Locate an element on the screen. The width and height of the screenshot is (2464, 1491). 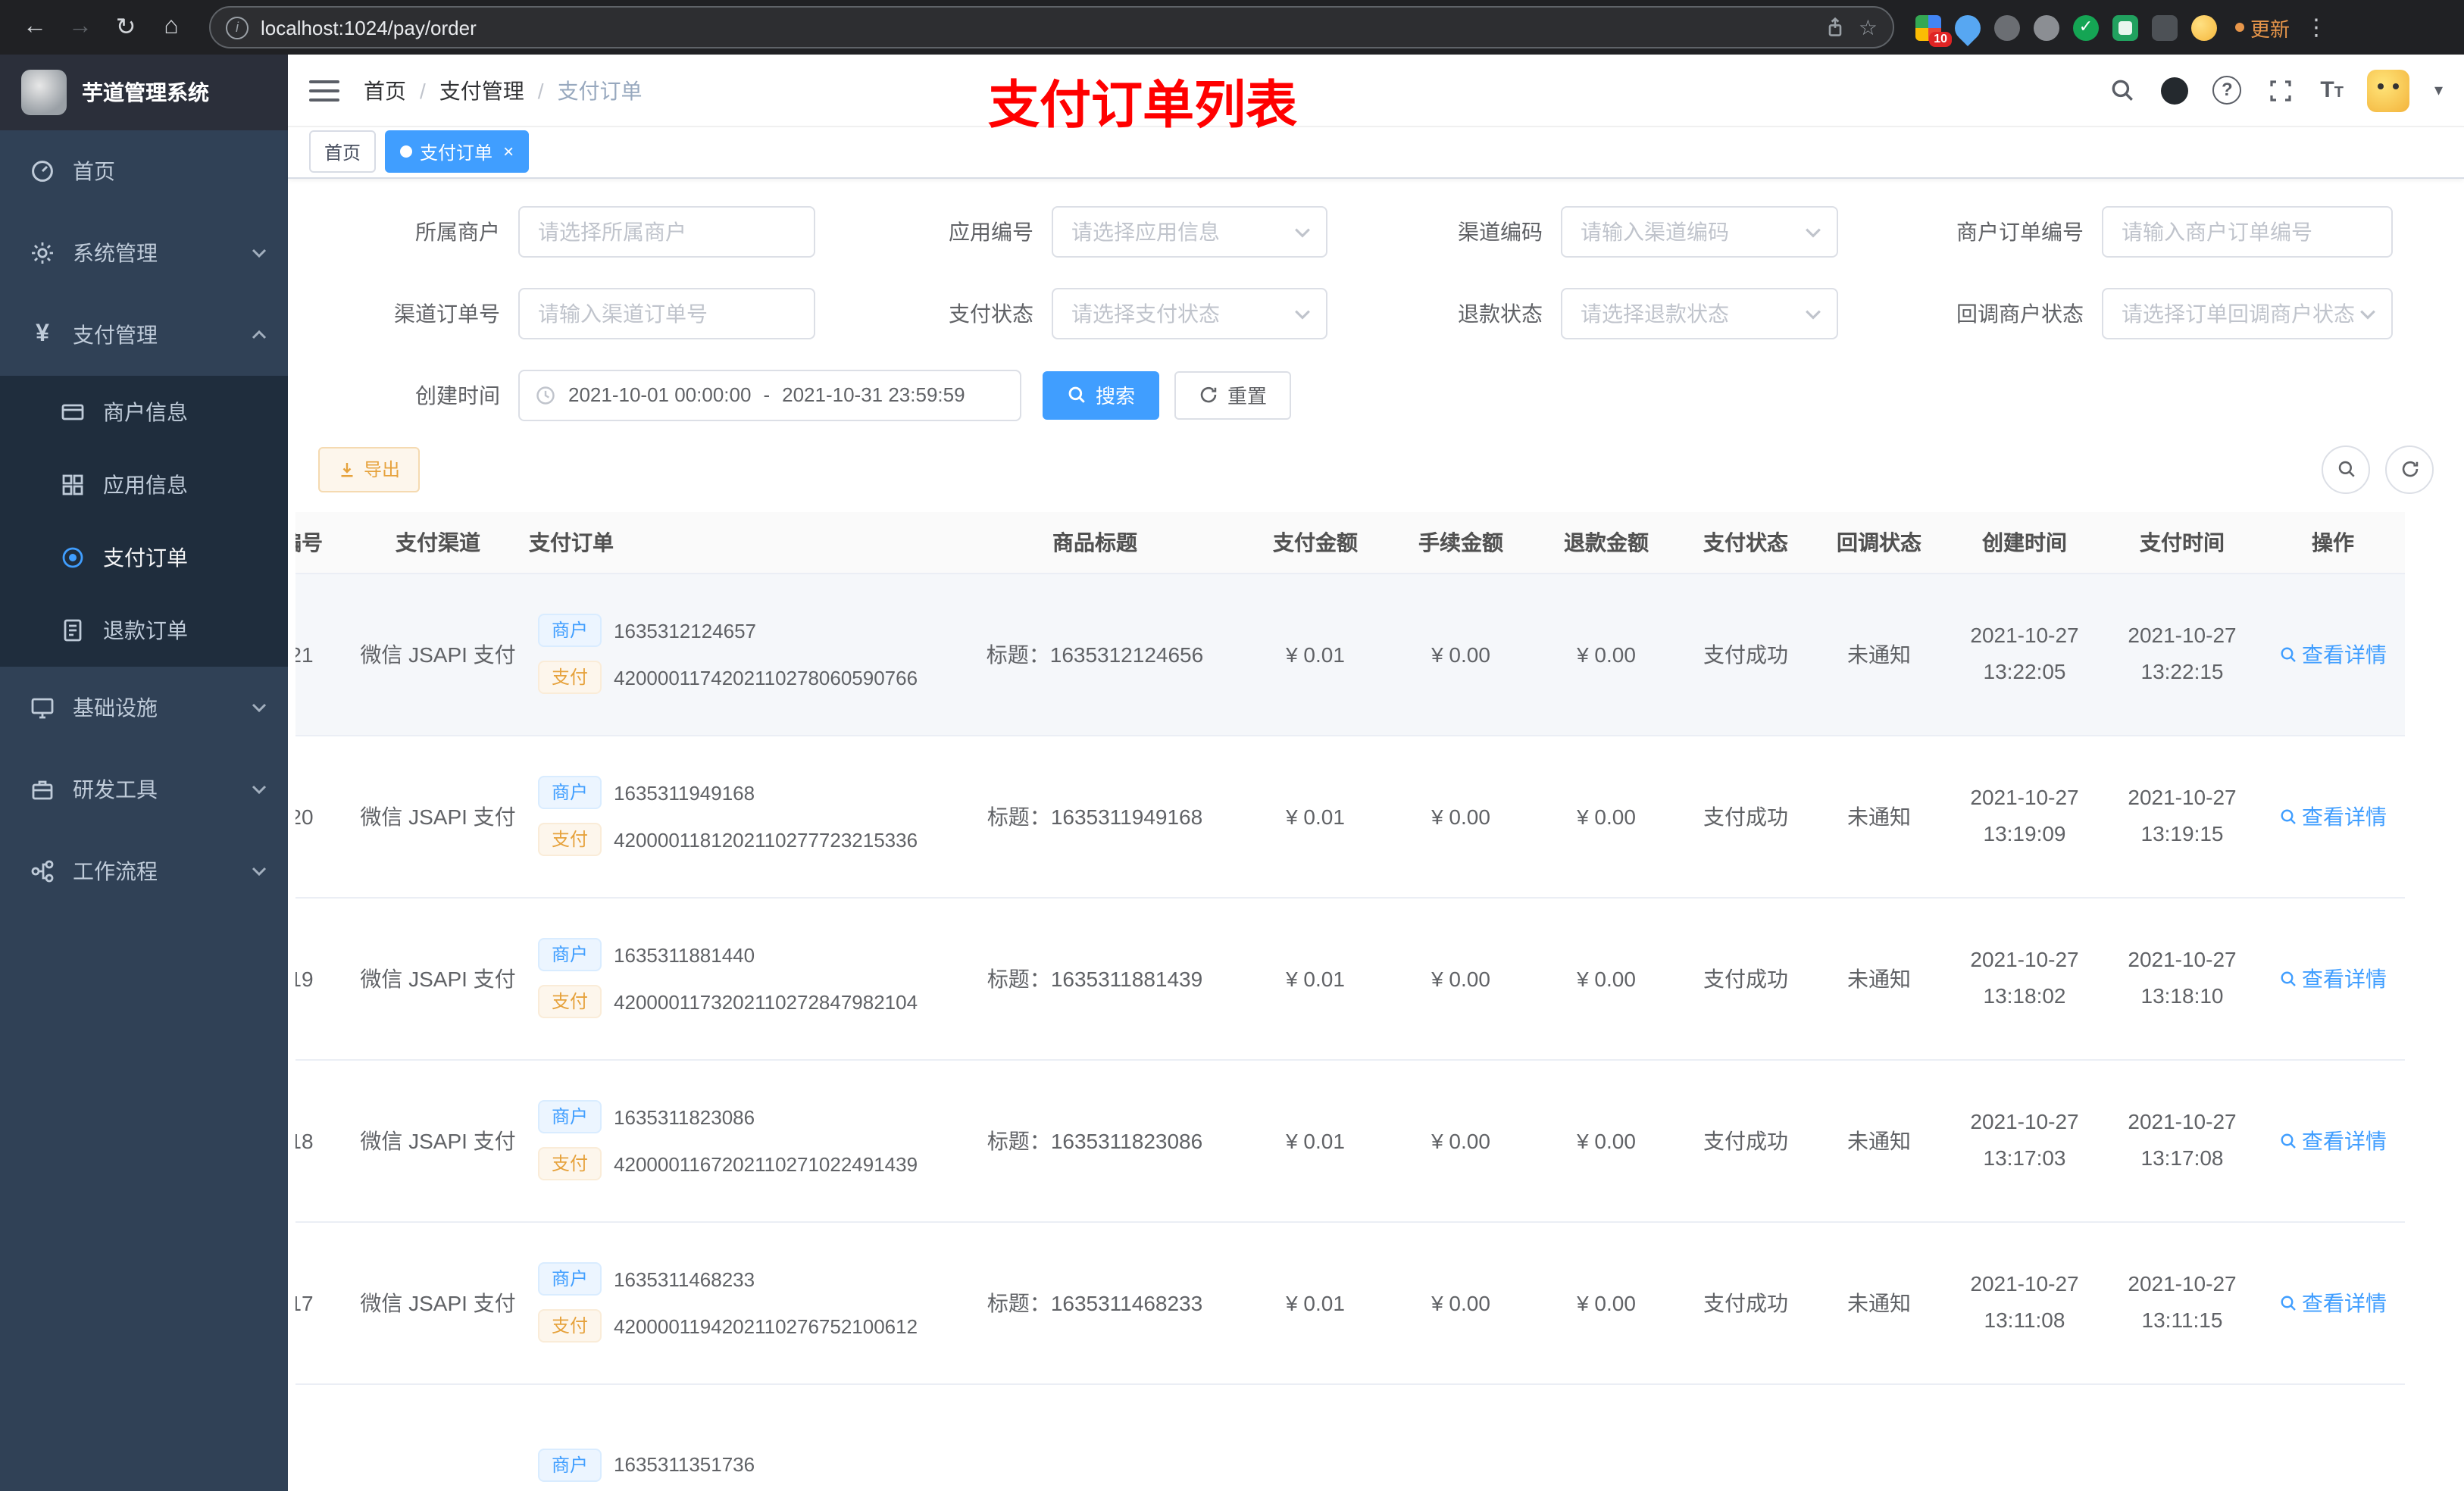
toggle-search-button is located at coordinates (2346, 469).